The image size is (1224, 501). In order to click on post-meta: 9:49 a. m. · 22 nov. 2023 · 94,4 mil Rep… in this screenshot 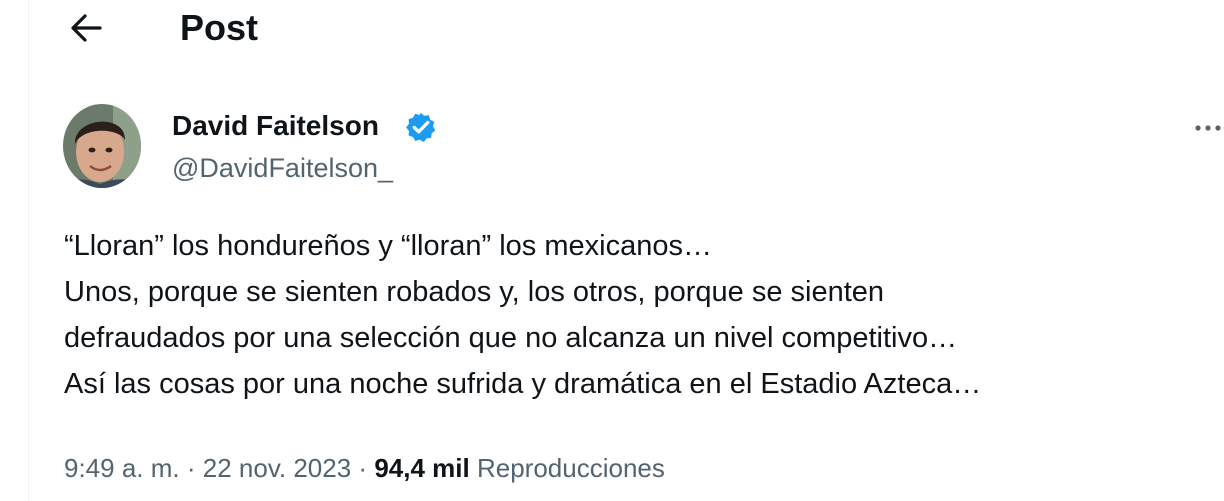, I will do `click(364, 468)`.